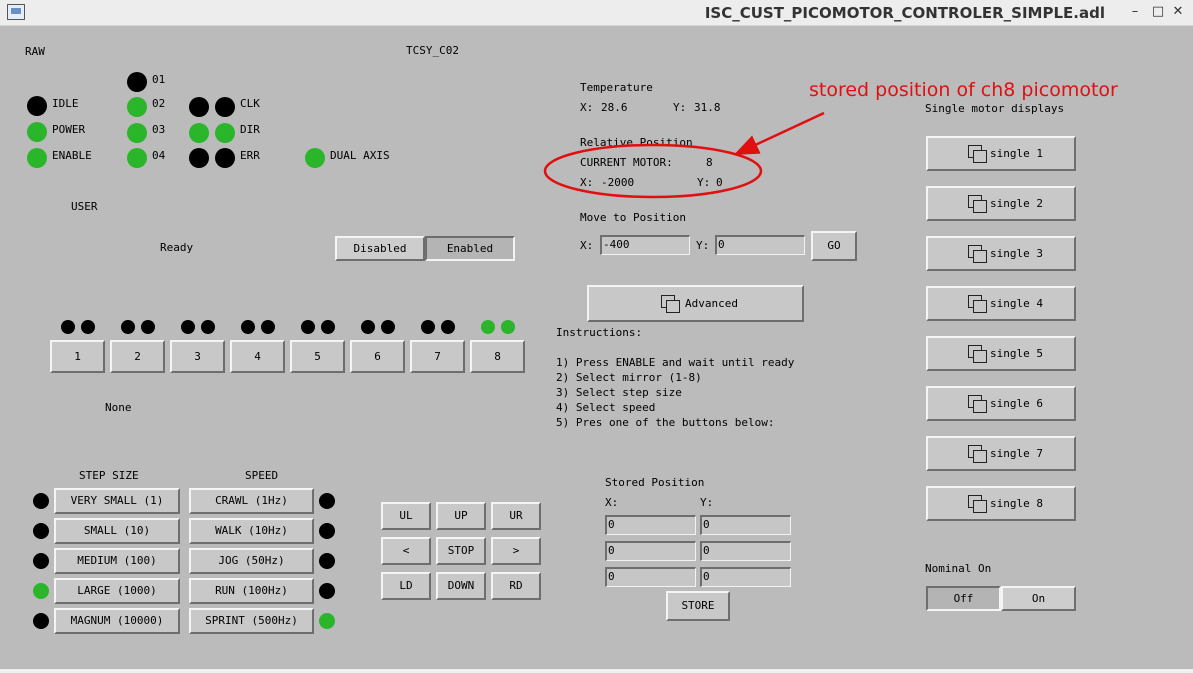 The height and width of the screenshot is (673, 1193). What do you see at coordinates (653, 171) in the screenshot?
I see `annotation-ellipse` at bounding box center [653, 171].